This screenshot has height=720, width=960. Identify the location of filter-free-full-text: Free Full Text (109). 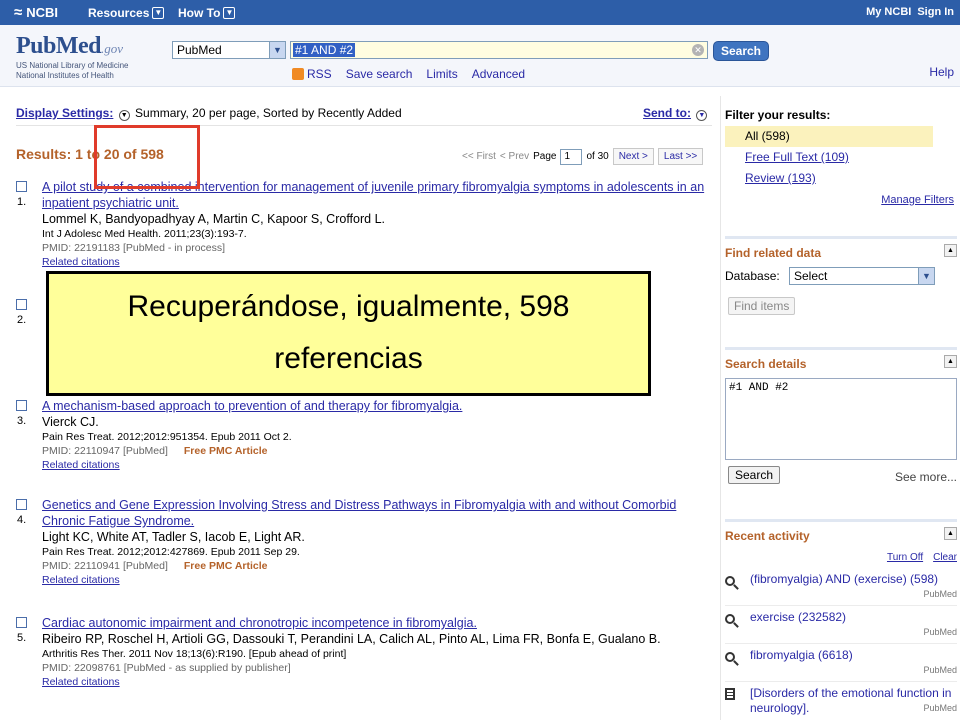
(829, 157).